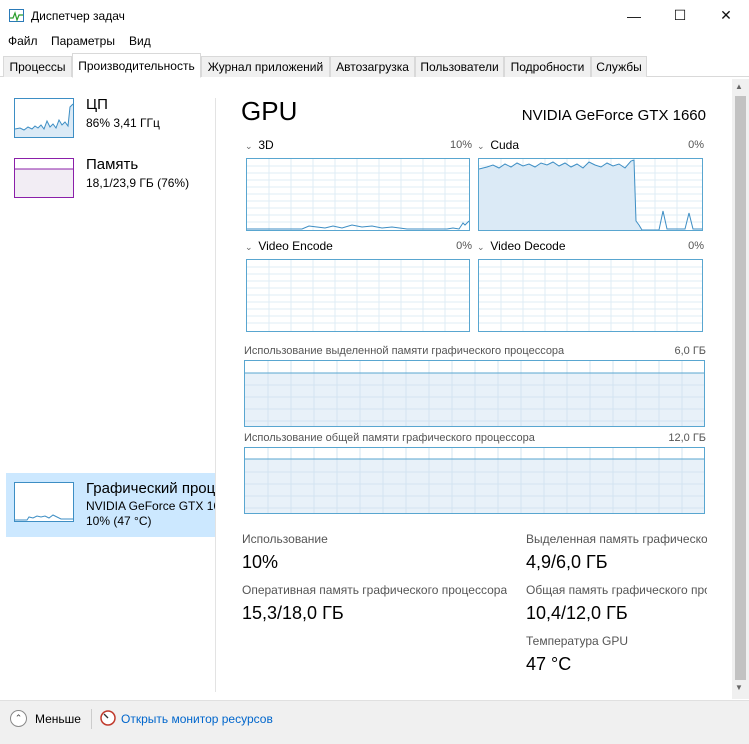 Image resolution: width=749 pixels, height=744 pixels. I want to click on memory-title: Память, so click(112, 164).